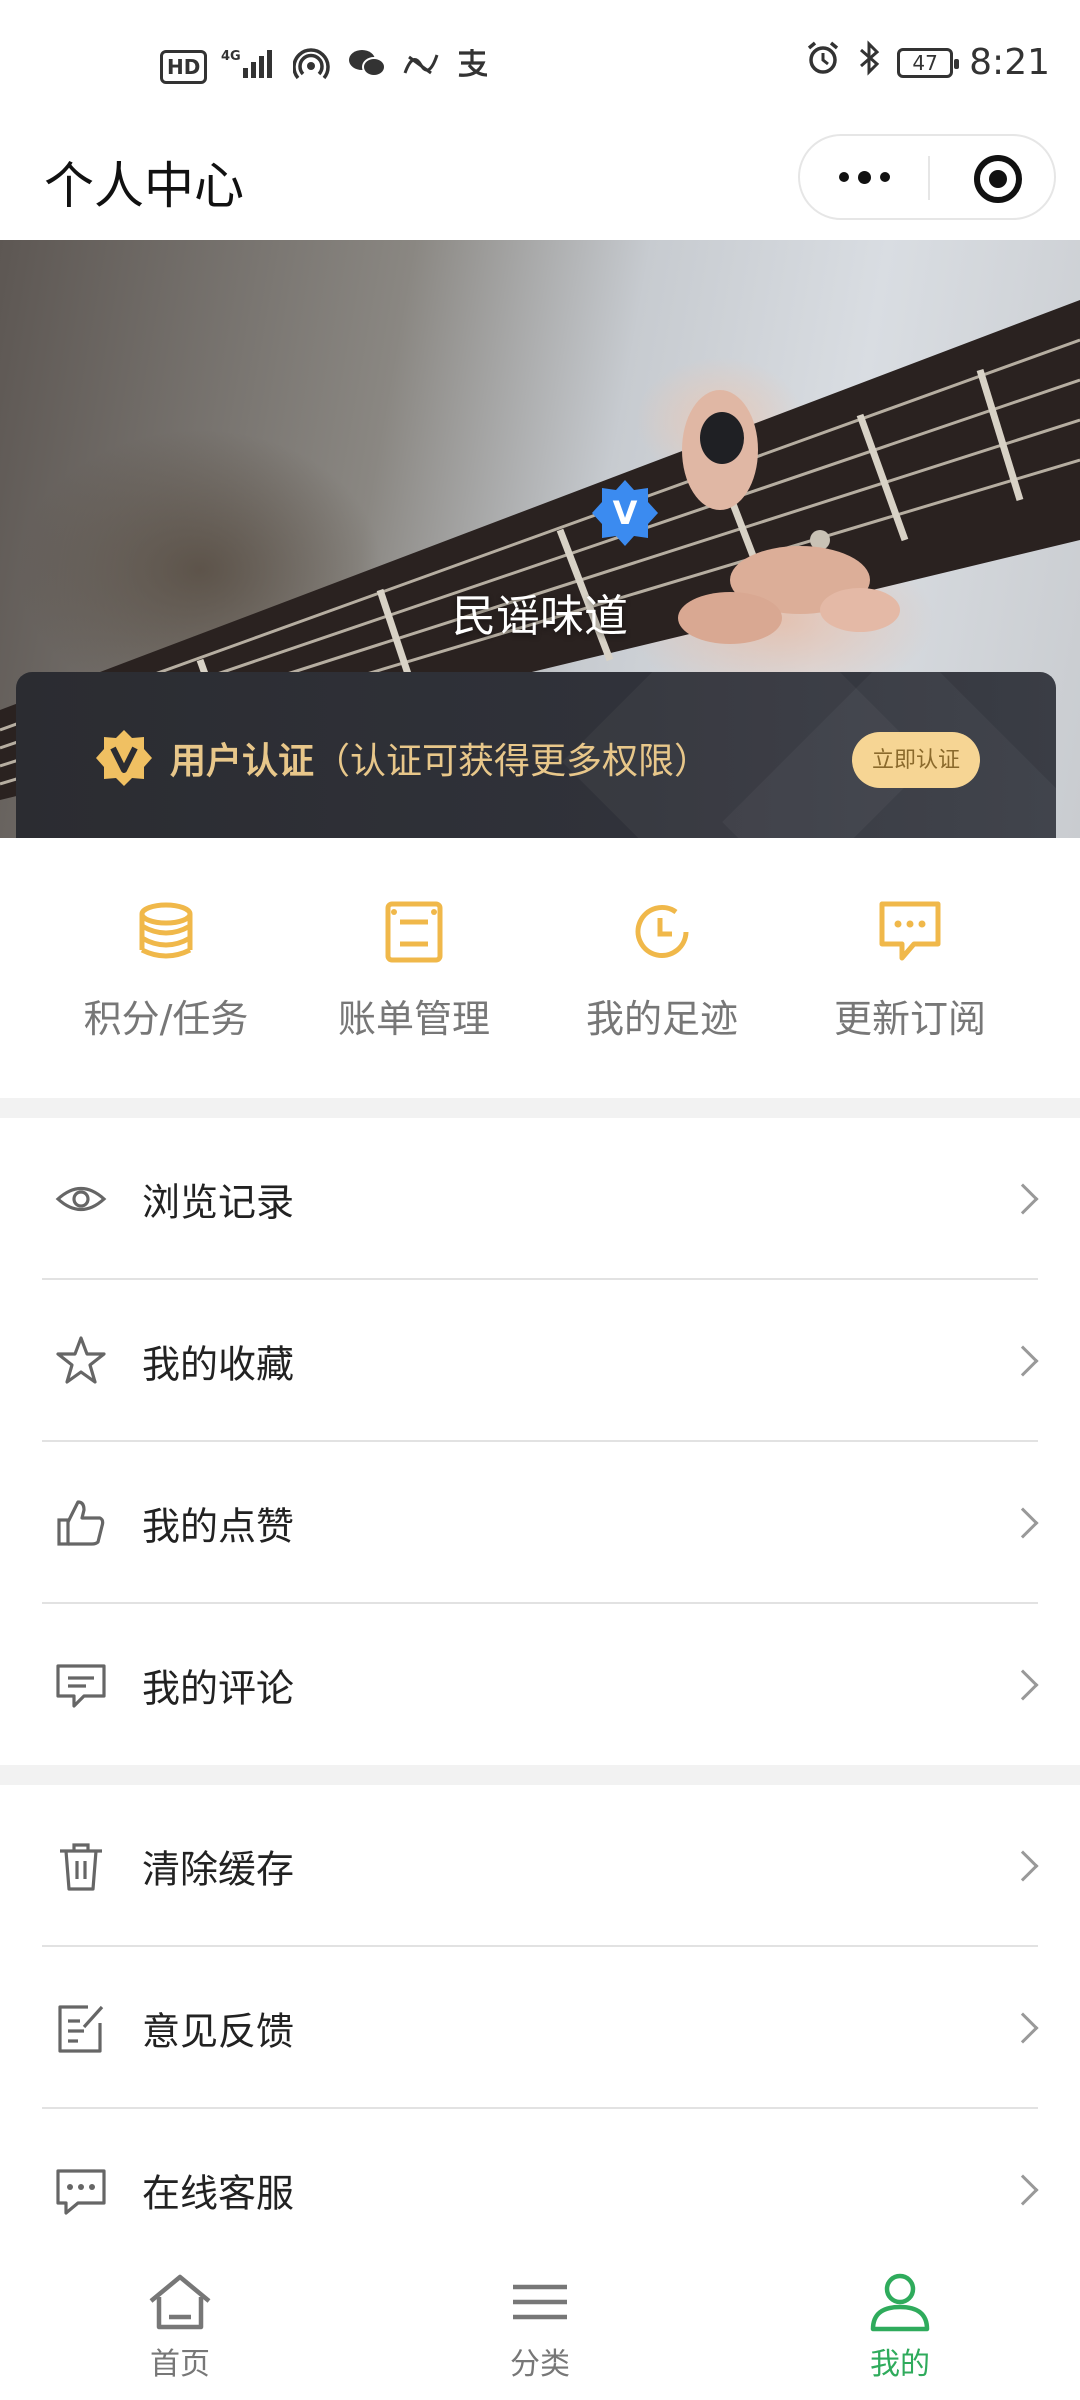 The height and width of the screenshot is (2400, 1080). I want to click on feedback-icon, so click(81, 2029).